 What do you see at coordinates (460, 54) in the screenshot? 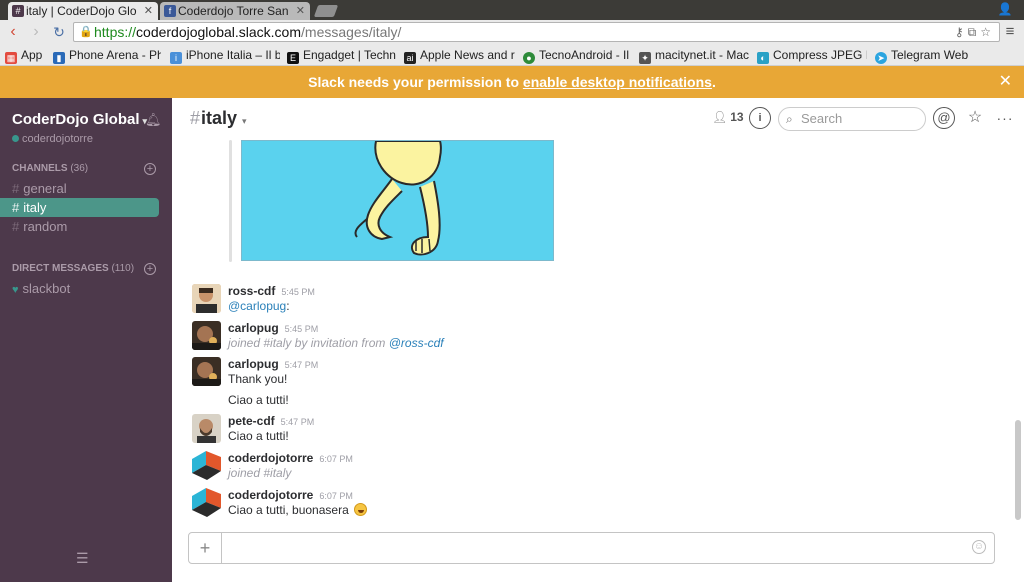
I see `bookmark-appleinsider: ai Apple News and r` at bounding box center [460, 54].